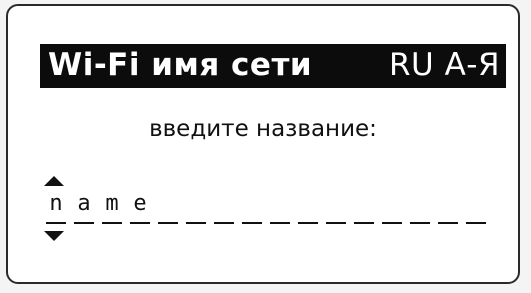  What do you see at coordinates (180, 65) in the screenshot?
I see `screen-title: Wi-Fi имя сети` at bounding box center [180, 65].